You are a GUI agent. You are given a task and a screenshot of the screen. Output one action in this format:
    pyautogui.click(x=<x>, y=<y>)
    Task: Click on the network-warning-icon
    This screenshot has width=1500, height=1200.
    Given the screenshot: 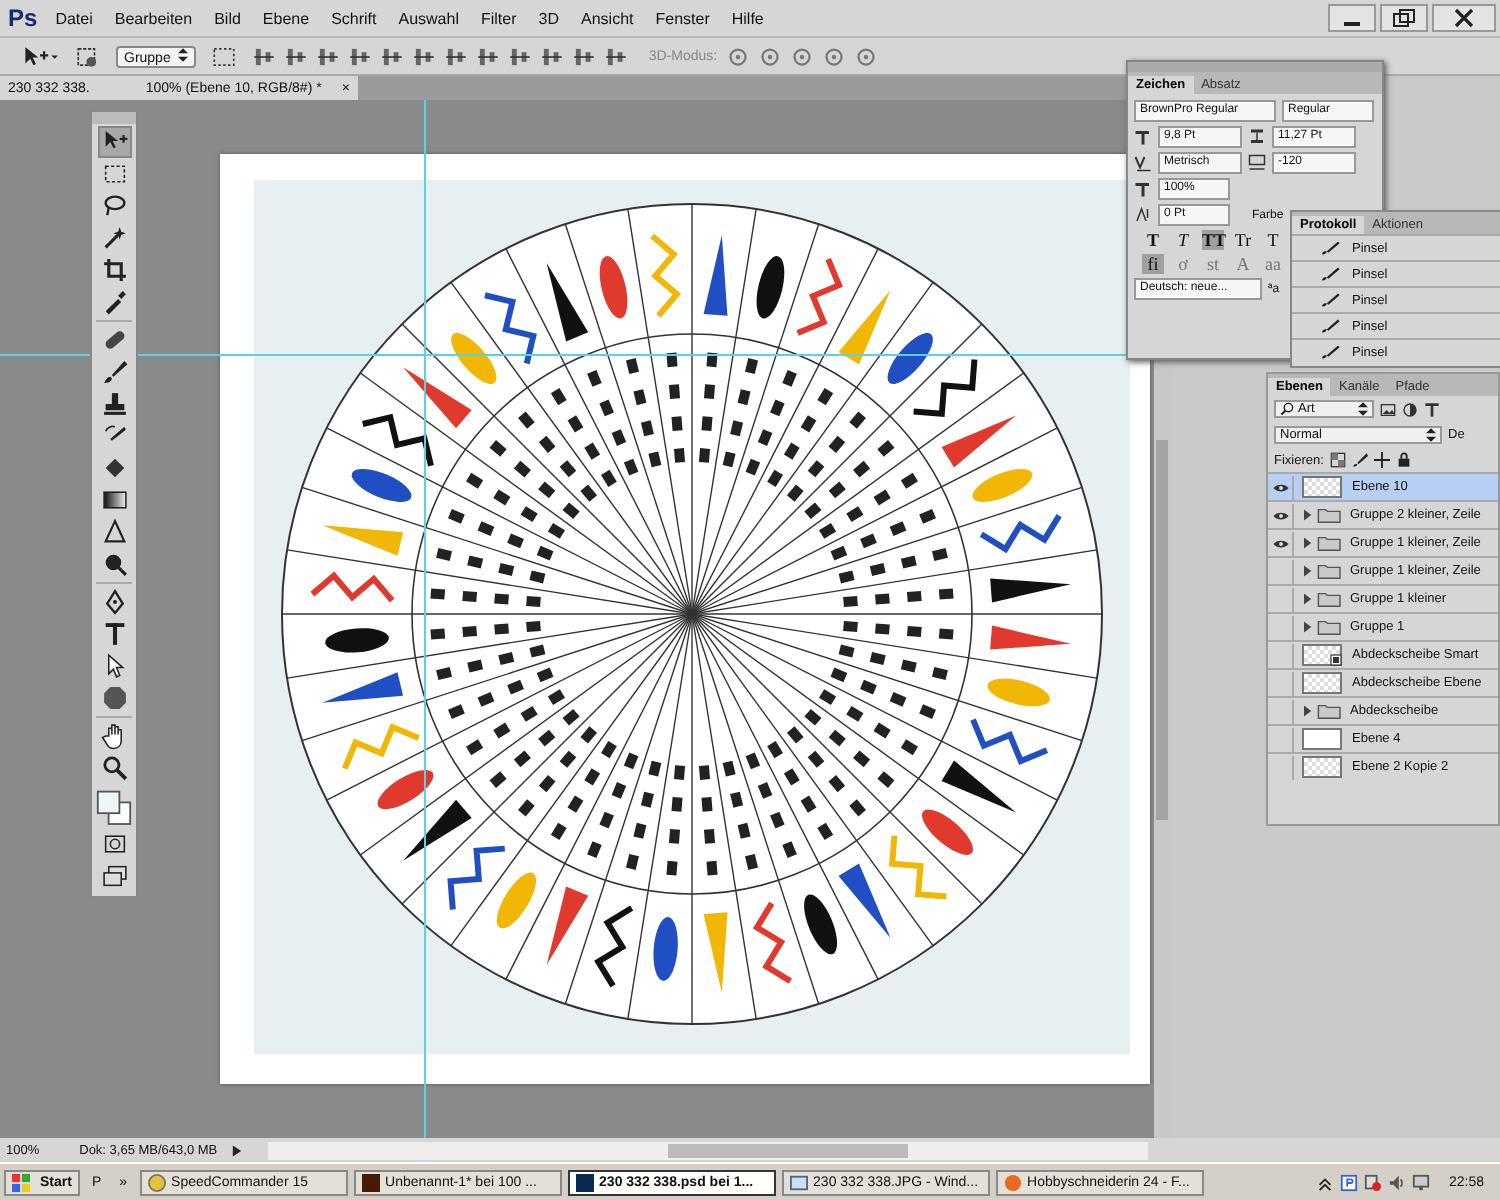 What is the action you would take?
    pyautogui.click(x=1373, y=1182)
    